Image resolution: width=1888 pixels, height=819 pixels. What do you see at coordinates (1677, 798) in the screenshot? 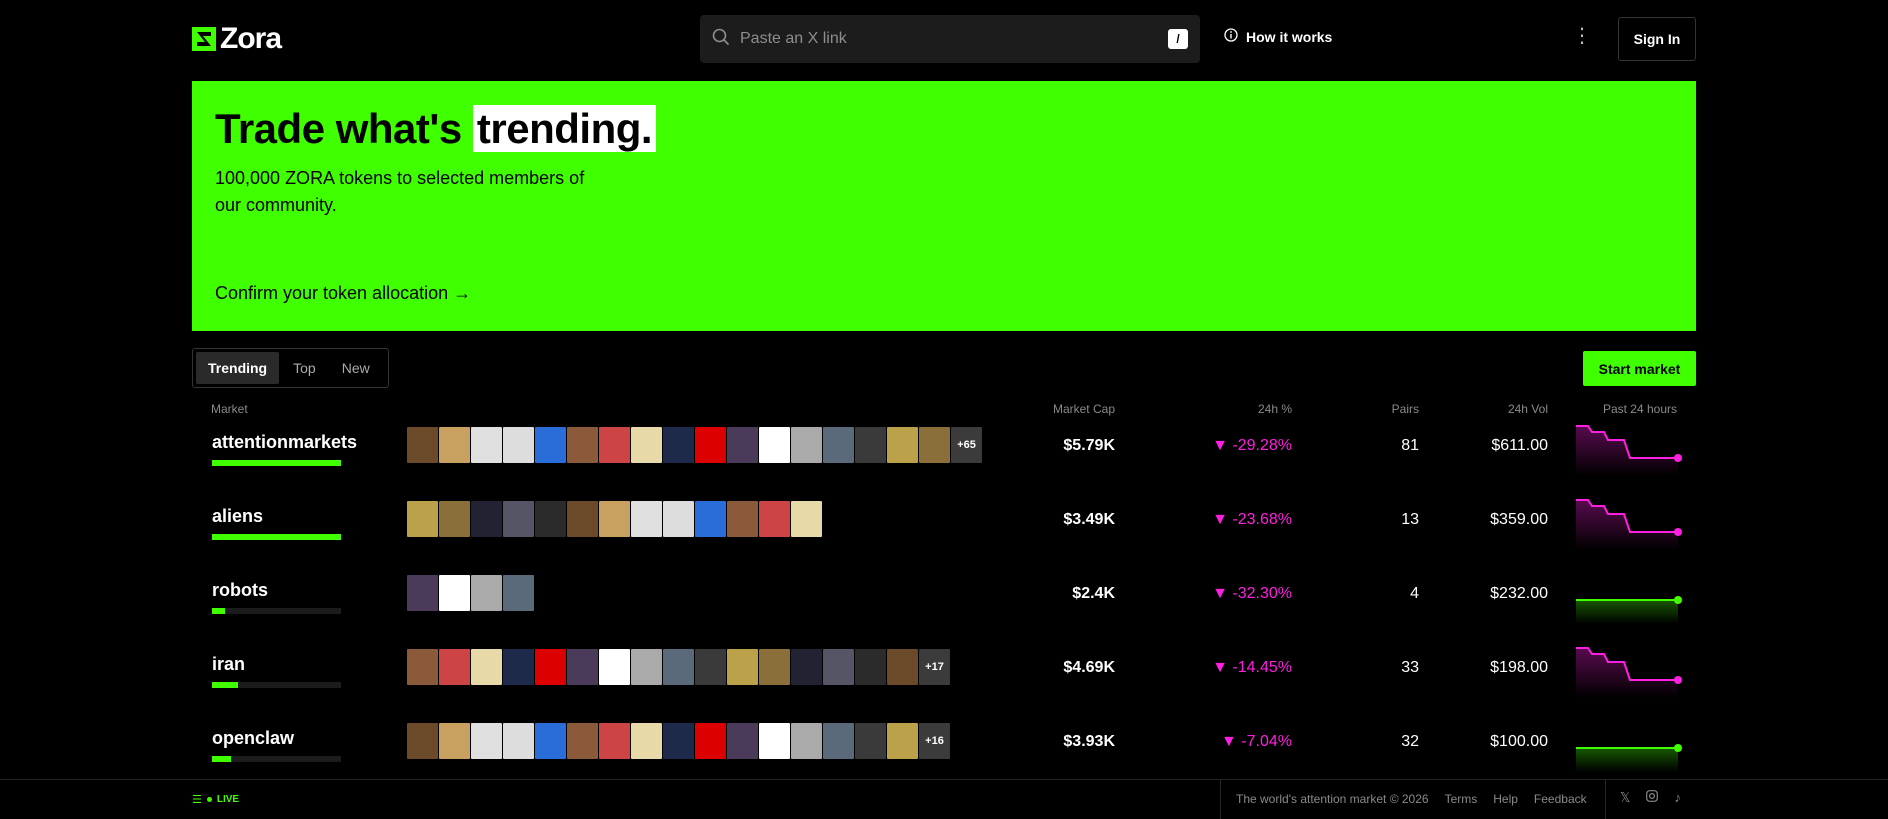
I see `tiktok-icon: ♪` at bounding box center [1677, 798].